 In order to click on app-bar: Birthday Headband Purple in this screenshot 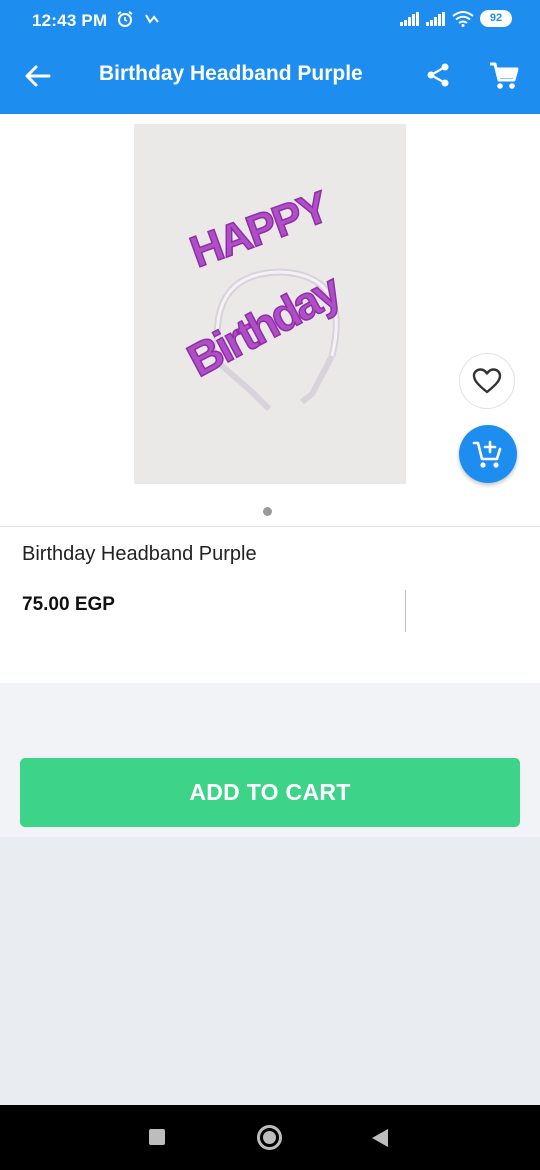, I will do `click(270, 76)`.